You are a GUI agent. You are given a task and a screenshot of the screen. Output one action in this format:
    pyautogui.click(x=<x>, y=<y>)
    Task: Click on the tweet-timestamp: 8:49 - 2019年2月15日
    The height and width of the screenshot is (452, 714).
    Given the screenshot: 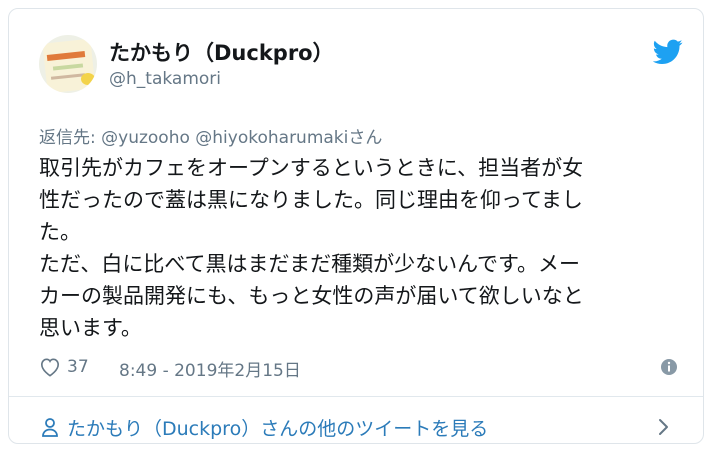 What is the action you would take?
    pyautogui.click(x=210, y=368)
    